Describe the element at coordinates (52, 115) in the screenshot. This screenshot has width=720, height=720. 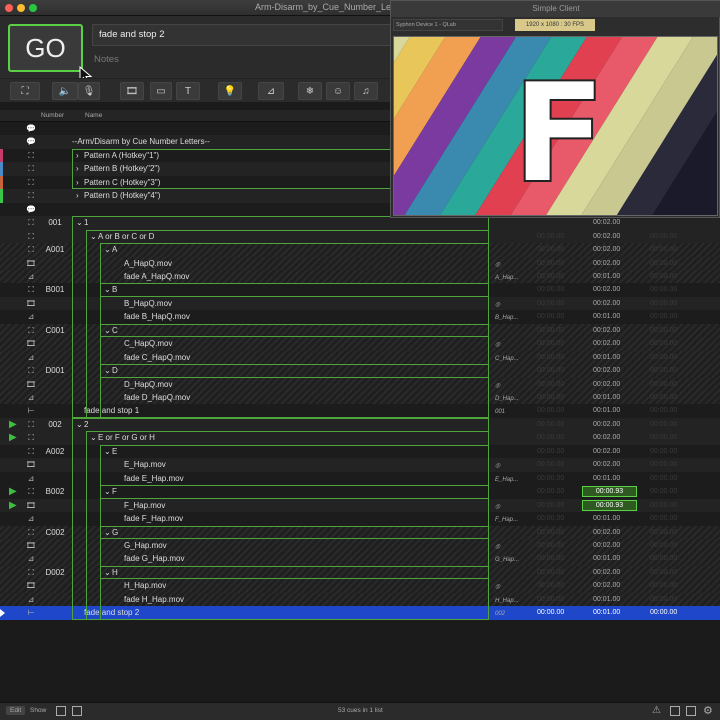
I see `number-column-header: Number` at that location.